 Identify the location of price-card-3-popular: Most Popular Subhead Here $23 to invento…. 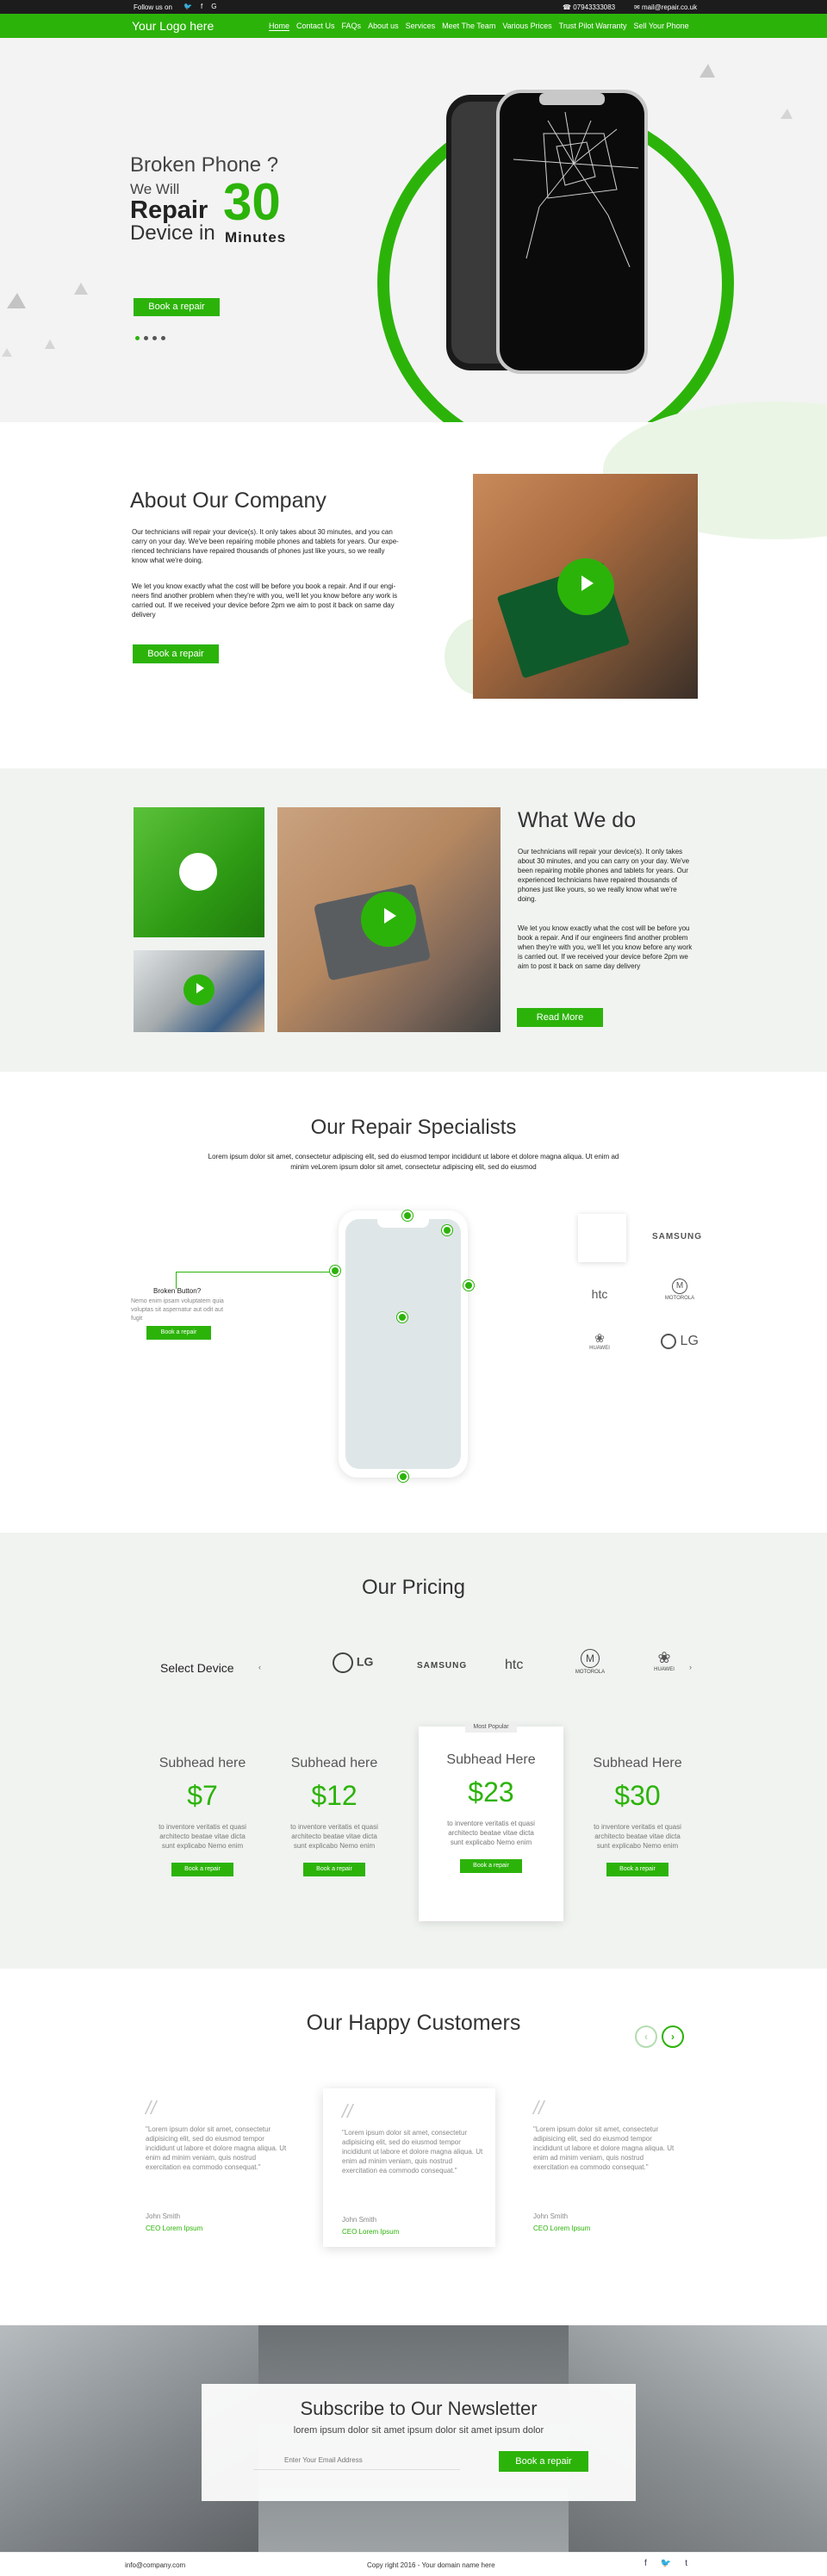
(491, 1822).